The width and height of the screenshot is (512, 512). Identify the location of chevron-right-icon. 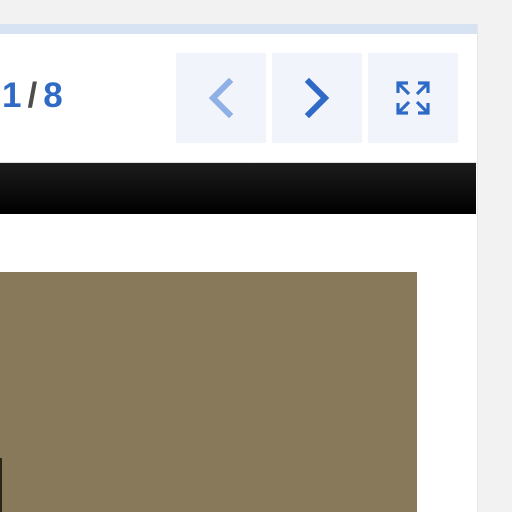
(317, 98).